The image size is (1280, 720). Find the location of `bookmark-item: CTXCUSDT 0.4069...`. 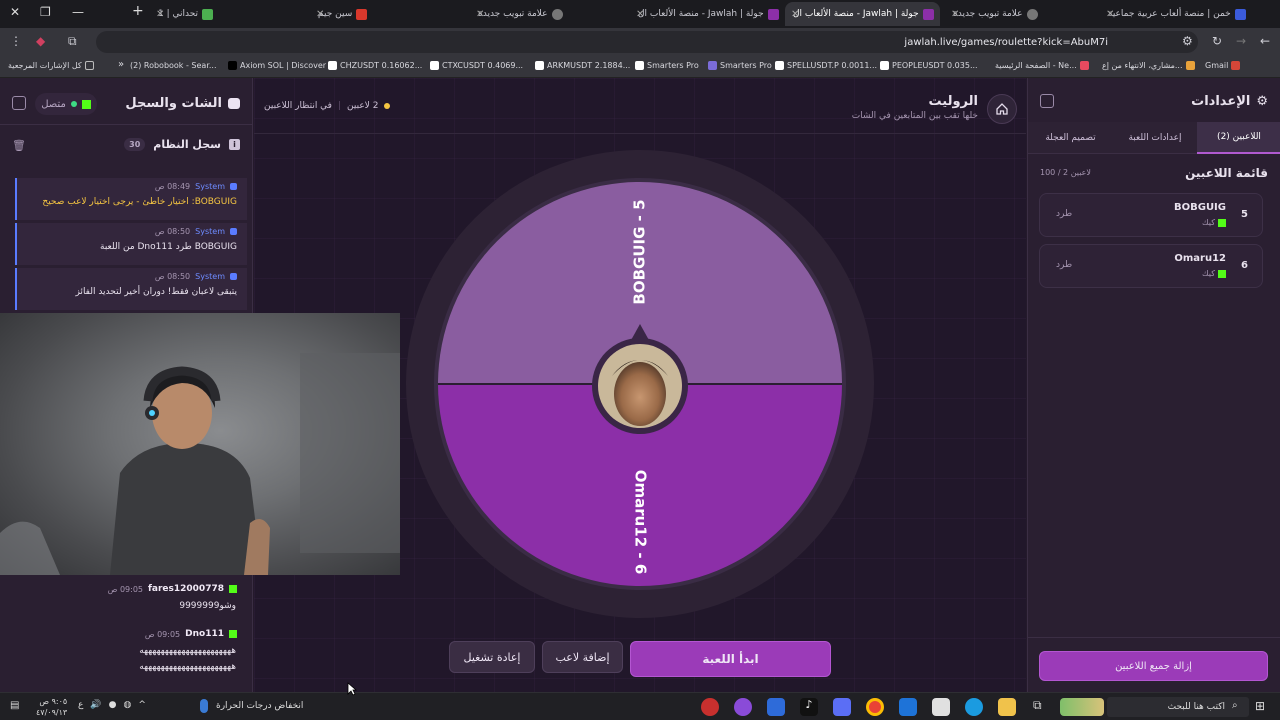

bookmark-item: CTXCUSDT 0.4069... is located at coordinates (476, 65).